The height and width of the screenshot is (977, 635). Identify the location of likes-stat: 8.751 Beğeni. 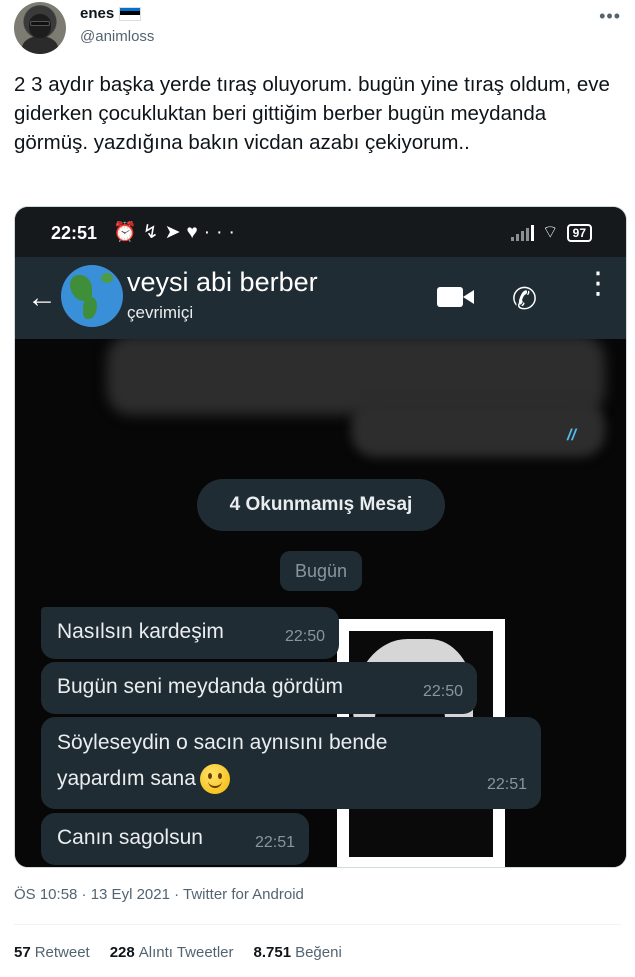
(298, 952).